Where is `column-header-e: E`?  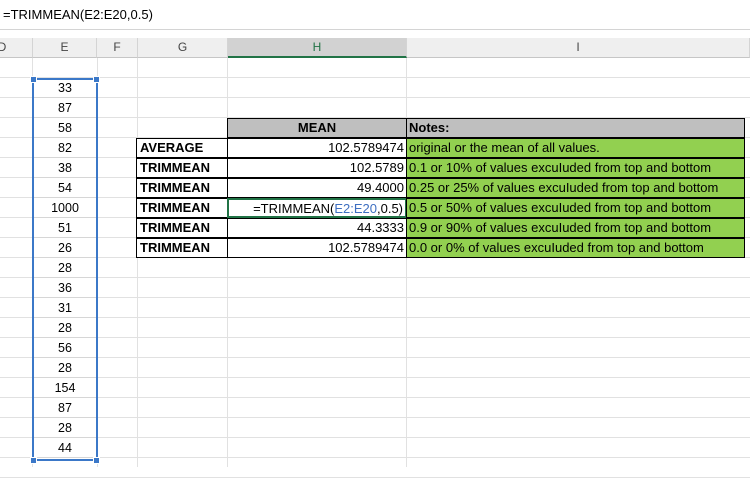
column-header-e: E is located at coordinates (65, 48).